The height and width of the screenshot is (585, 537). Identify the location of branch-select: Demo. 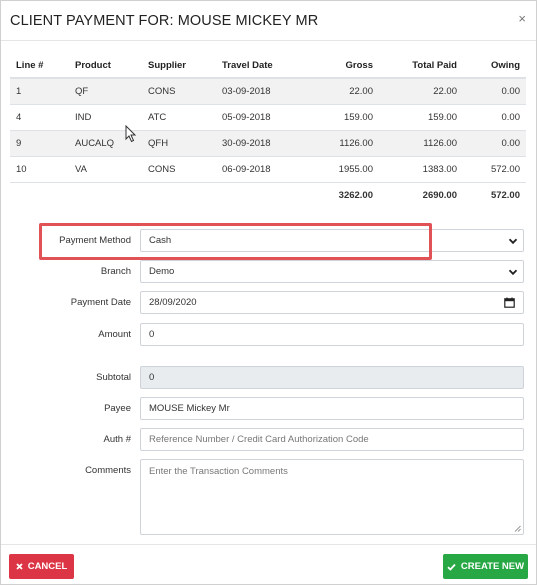
(332, 271).